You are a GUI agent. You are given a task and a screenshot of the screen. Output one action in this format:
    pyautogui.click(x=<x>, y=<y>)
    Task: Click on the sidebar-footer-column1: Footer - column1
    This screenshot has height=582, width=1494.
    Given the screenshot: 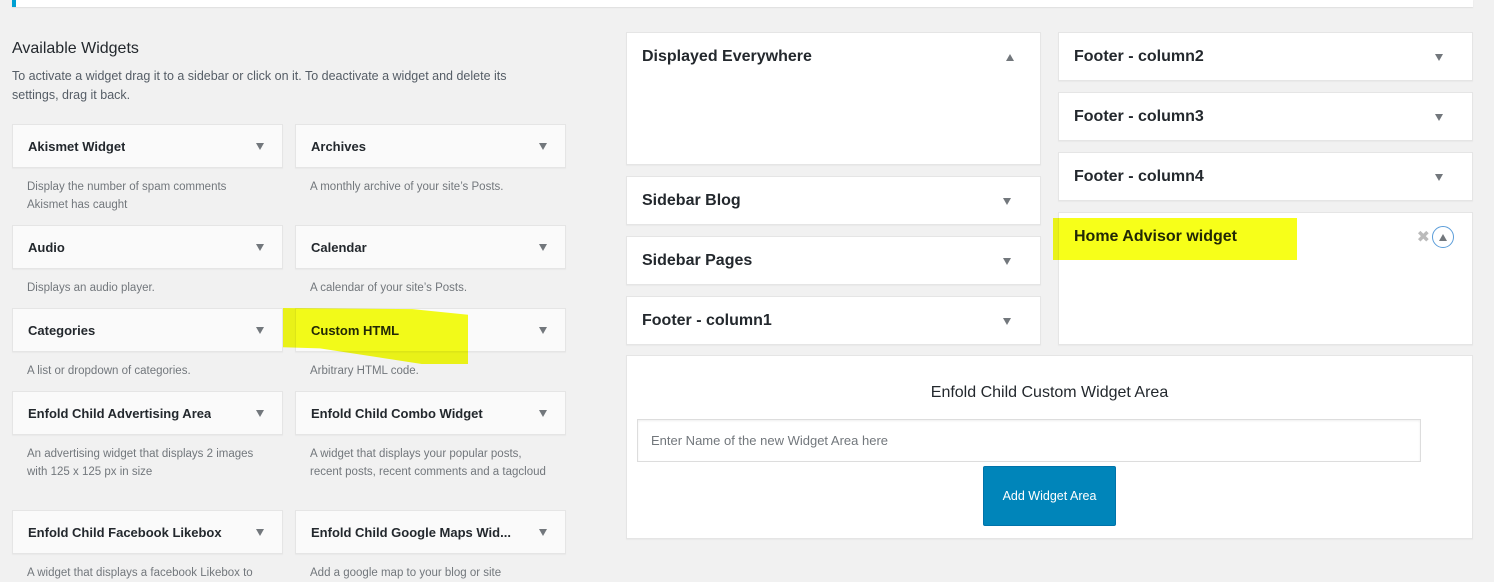 What is the action you would take?
    pyautogui.click(x=833, y=320)
    